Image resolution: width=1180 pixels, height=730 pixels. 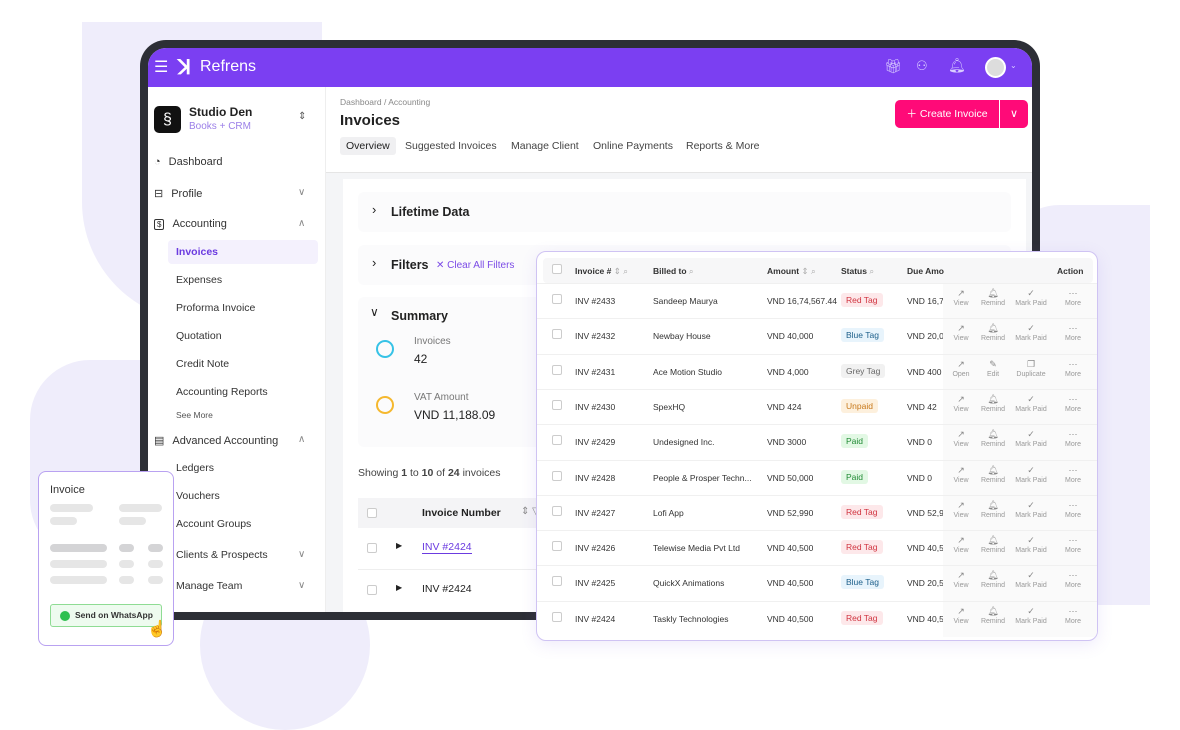 I want to click on chevron-up-icon: ∧, so click(x=301, y=223).